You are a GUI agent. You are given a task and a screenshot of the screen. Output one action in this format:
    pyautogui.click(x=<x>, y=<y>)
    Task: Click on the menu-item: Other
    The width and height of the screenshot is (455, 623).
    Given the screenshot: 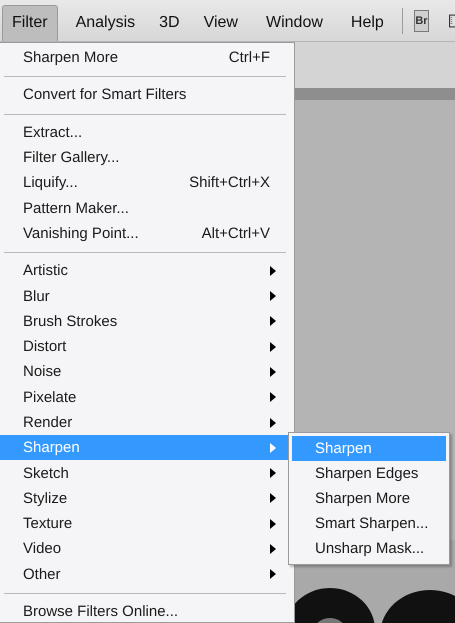 What is the action you would take?
    pyautogui.click(x=147, y=574)
    